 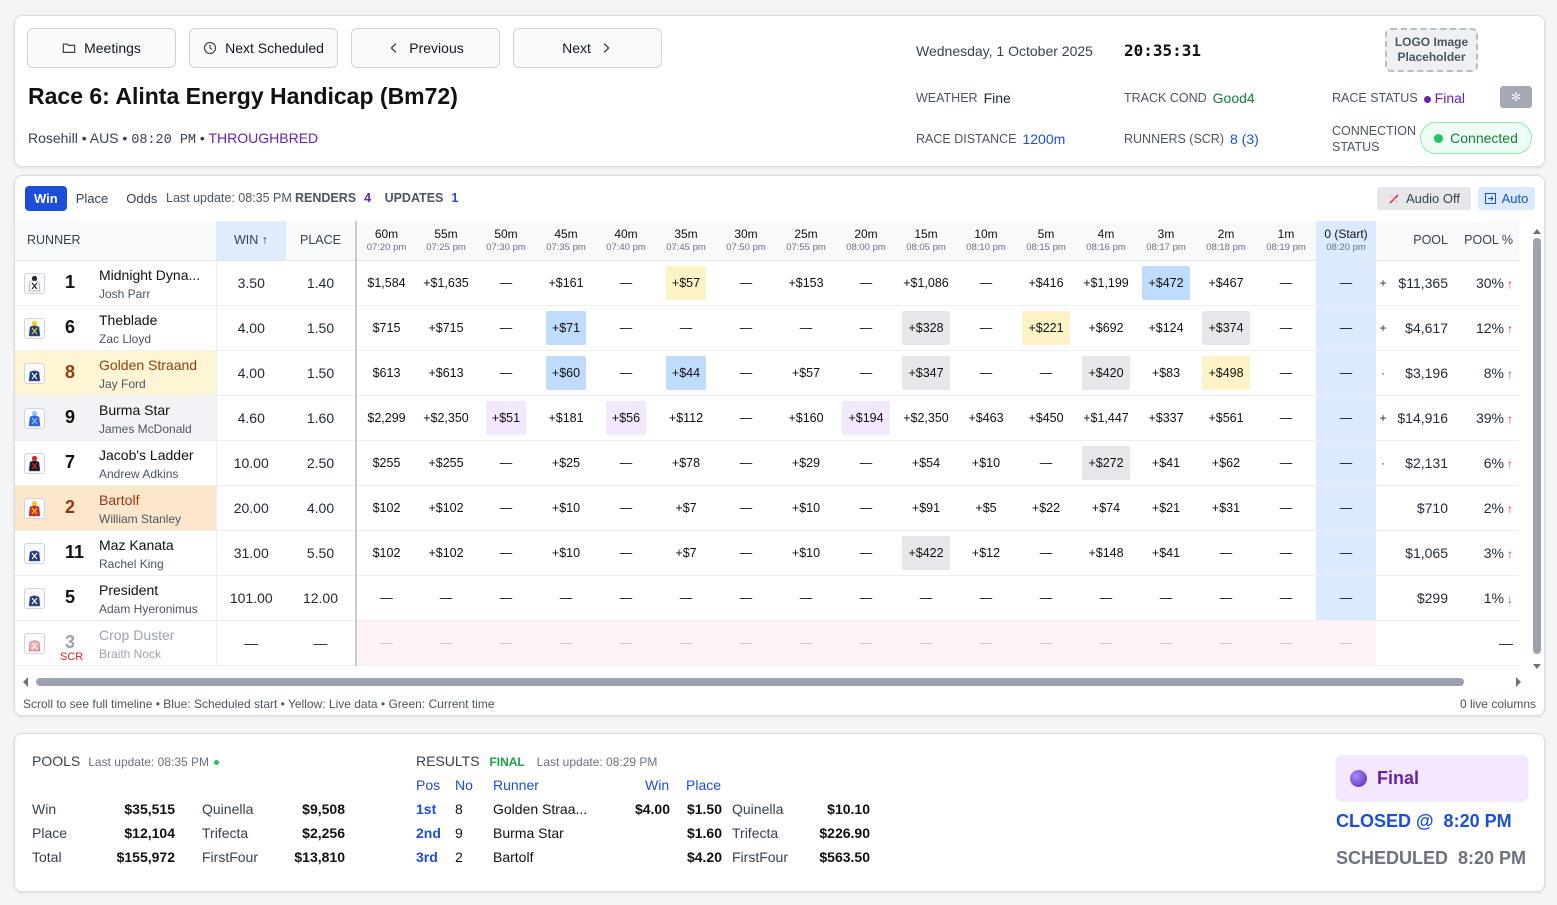 What do you see at coordinates (746, 241) in the screenshot?
I see `col-time-6: 30m 07:50 pm` at bounding box center [746, 241].